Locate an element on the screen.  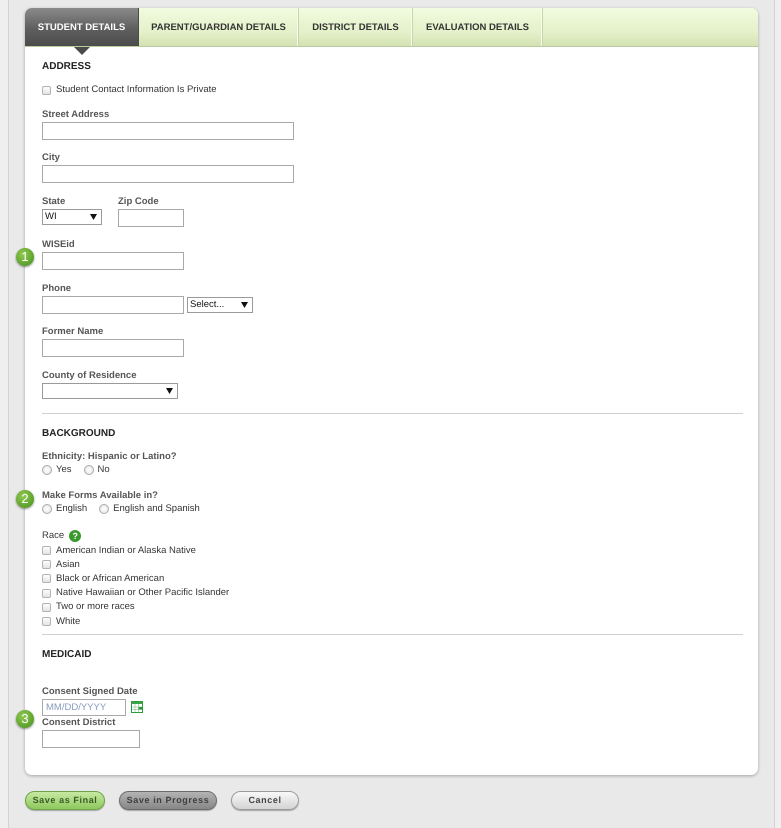
number-badge: 2 is located at coordinates (25, 499).